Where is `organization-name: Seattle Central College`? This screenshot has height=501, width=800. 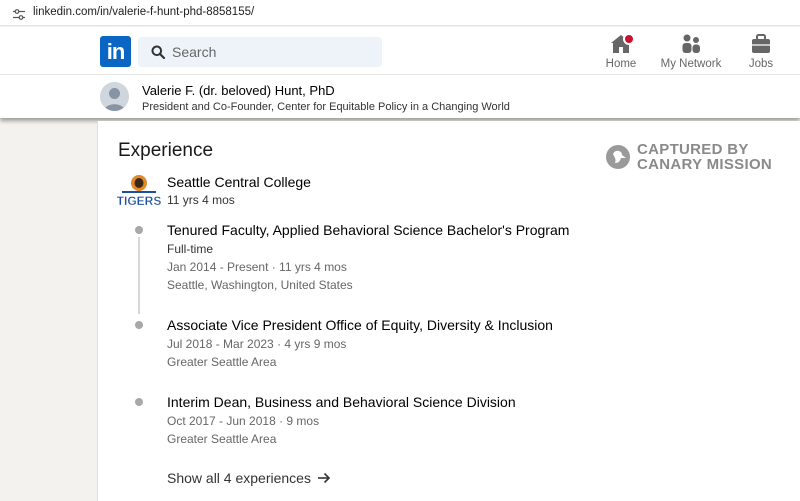
organization-name: Seattle Central College is located at coordinates (239, 182).